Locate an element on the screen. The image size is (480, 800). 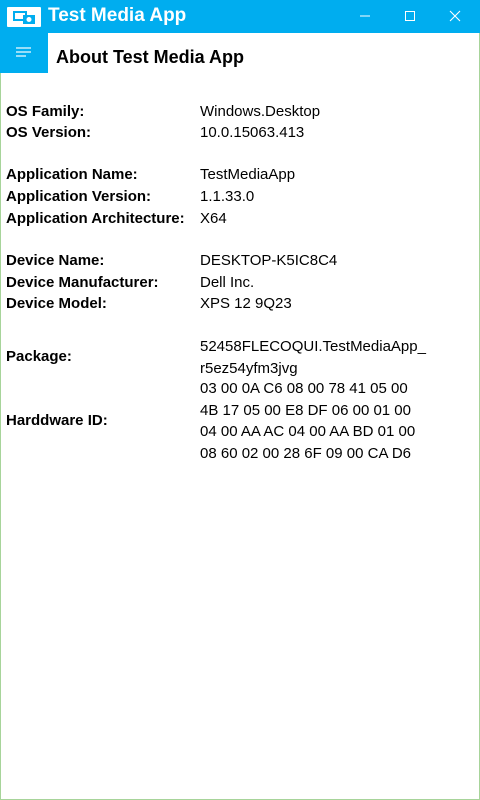
device-model-value: XPS 12 9Q23 is located at coordinates (246, 303).